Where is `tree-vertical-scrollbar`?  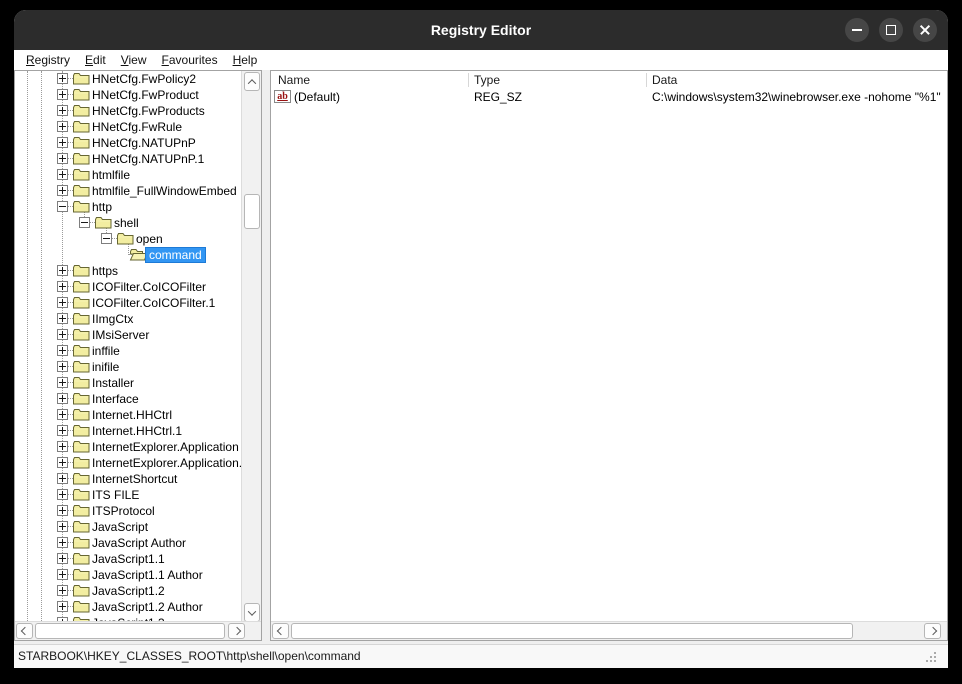 tree-vertical-scrollbar is located at coordinates (251, 347).